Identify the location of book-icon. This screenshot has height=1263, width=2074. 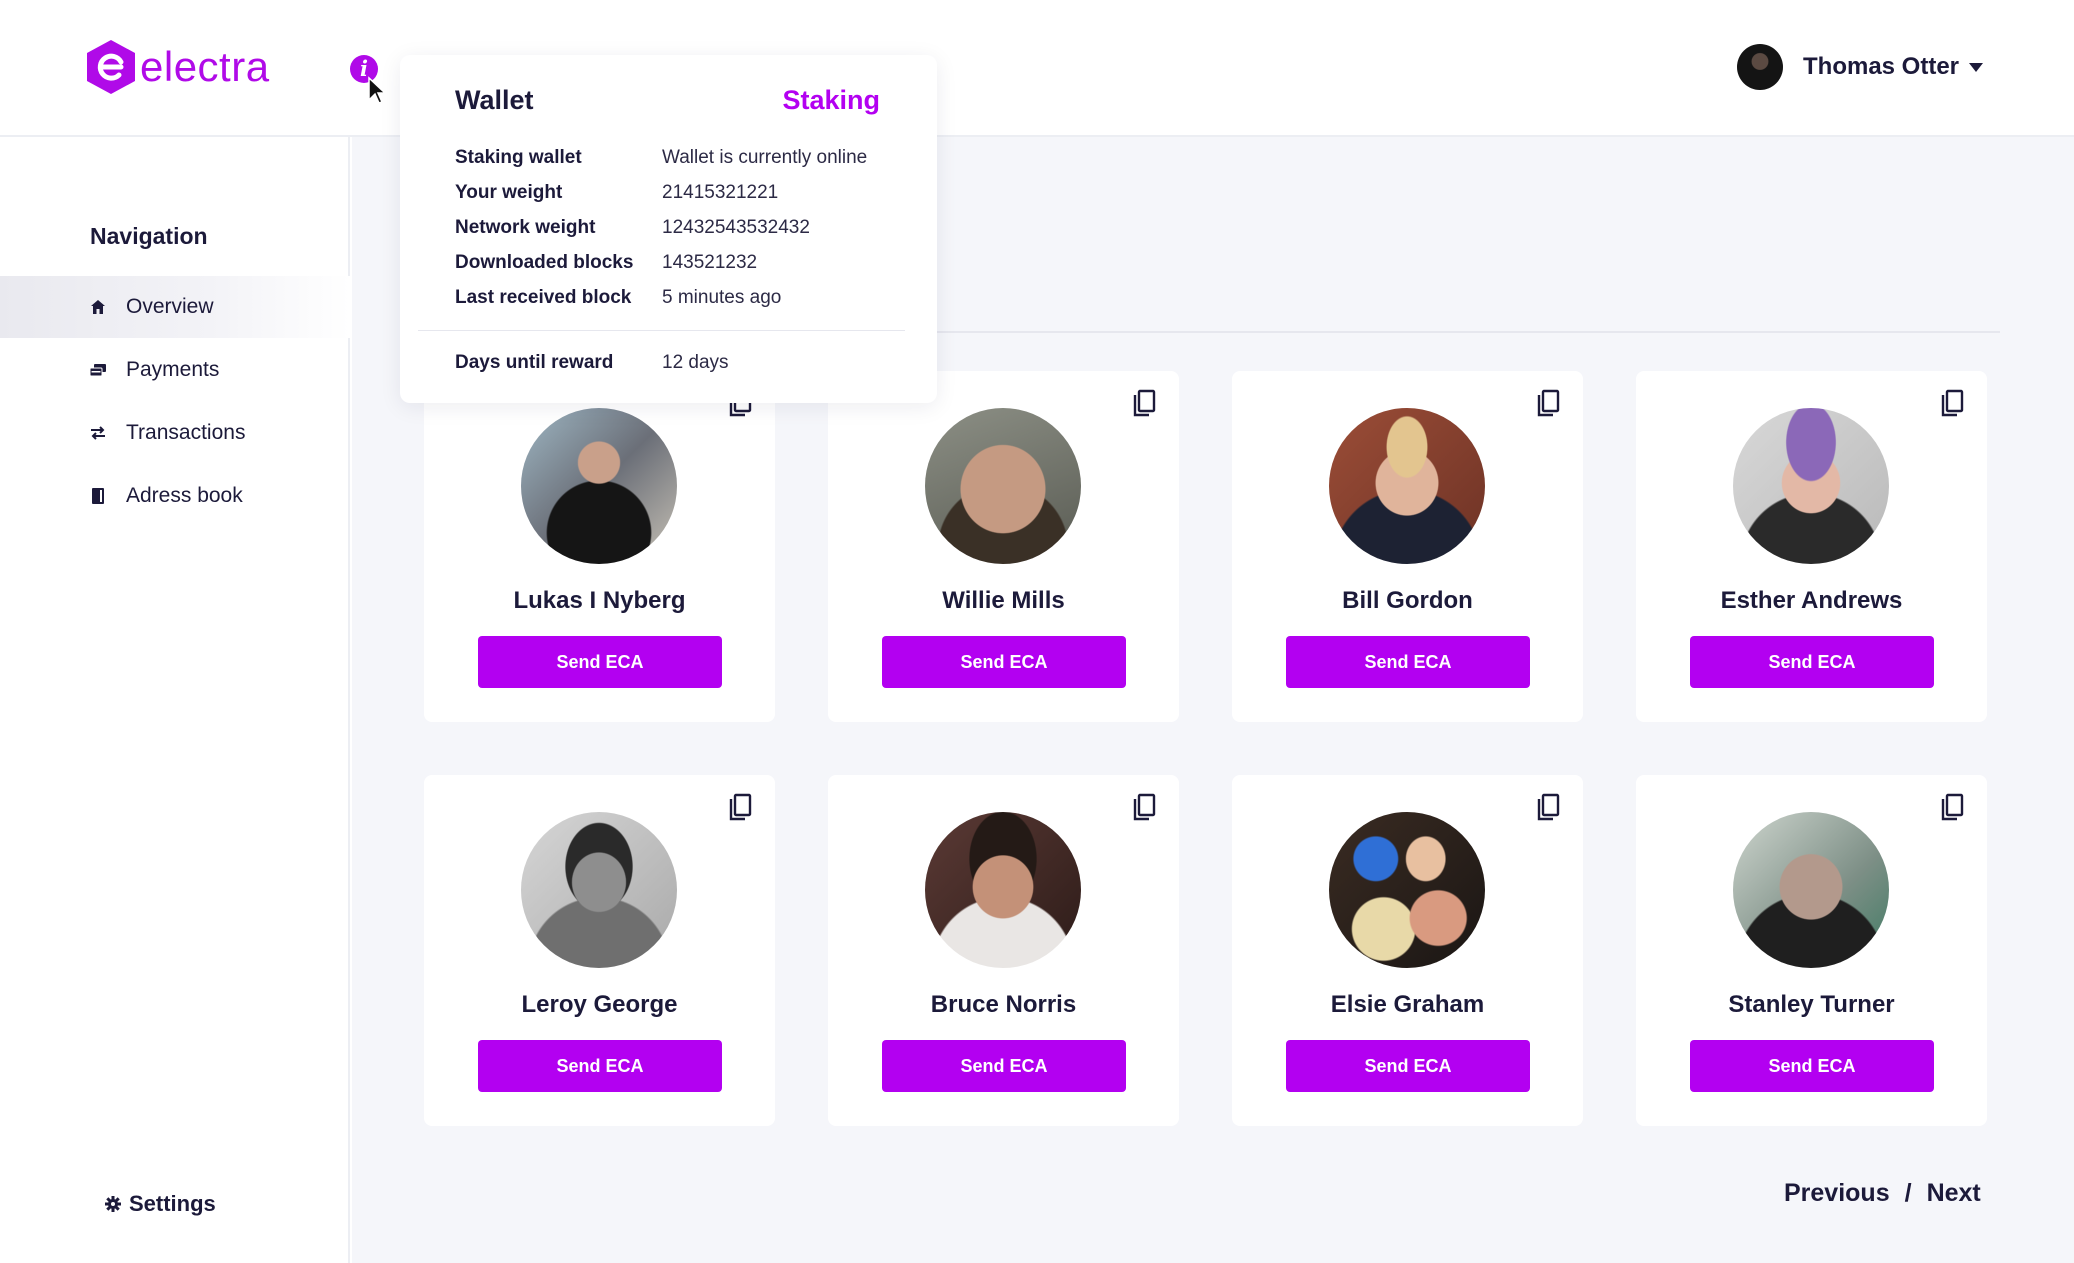
(98, 496).